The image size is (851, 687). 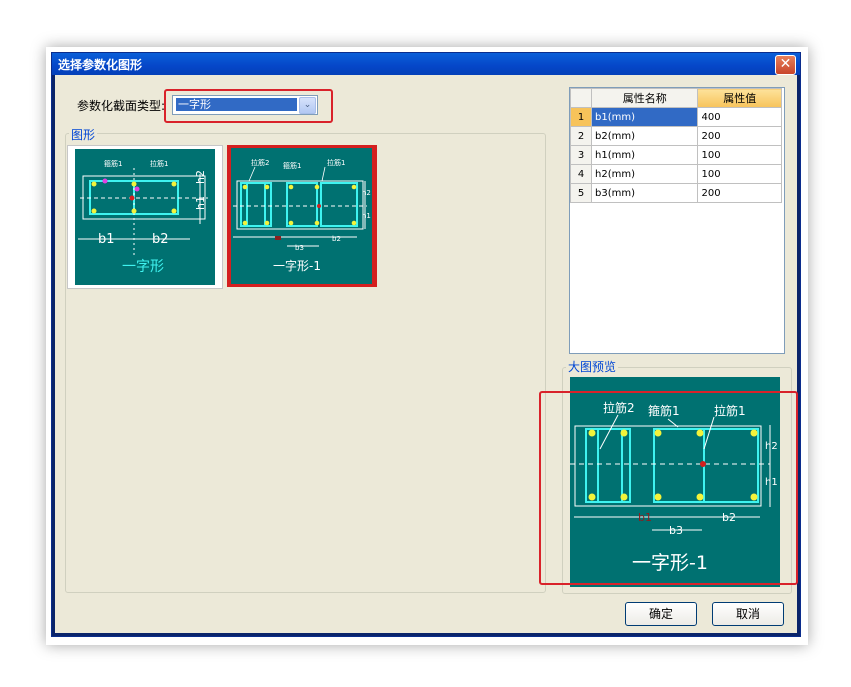 What do you see at coordinates (661, 614) in the screenshot?
I see `ok-button: 确定` at bounding box center [661, 614].